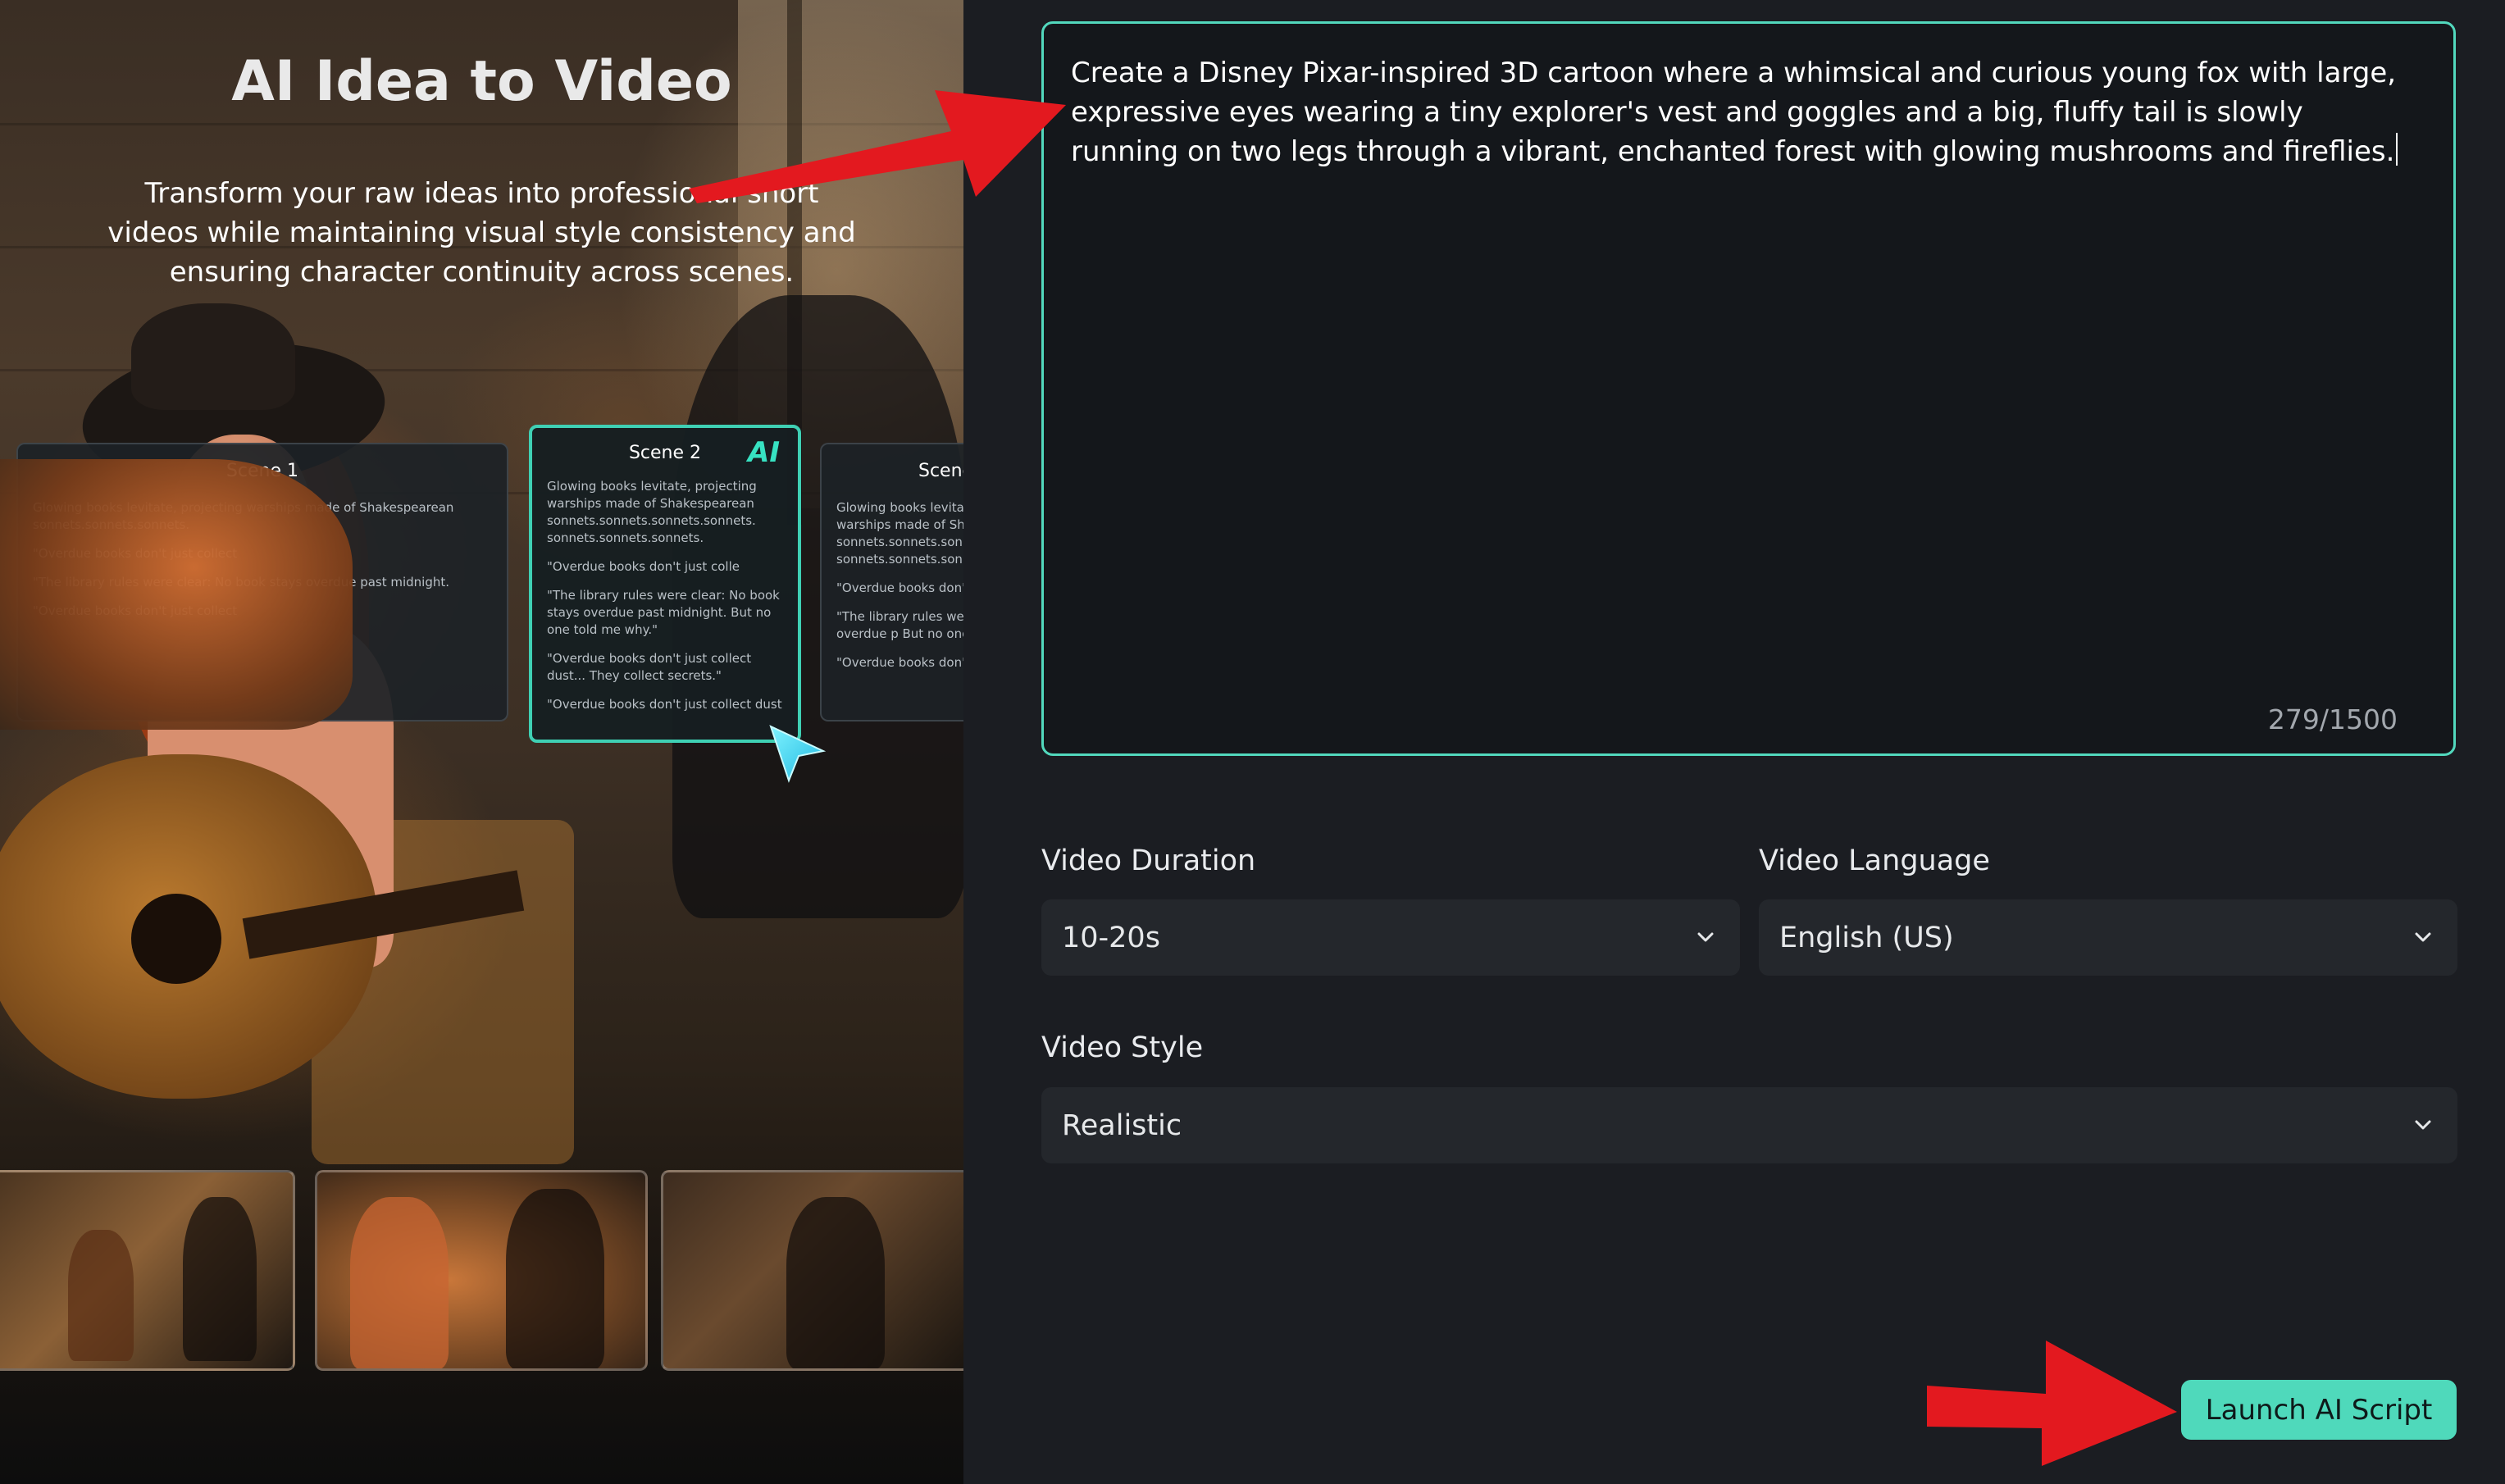 The image size is (2505, 1484). What do you see at coordinates (764, 452) in the screenshot?
I see `ai-badge: AI` at bounding box center [764, 452].